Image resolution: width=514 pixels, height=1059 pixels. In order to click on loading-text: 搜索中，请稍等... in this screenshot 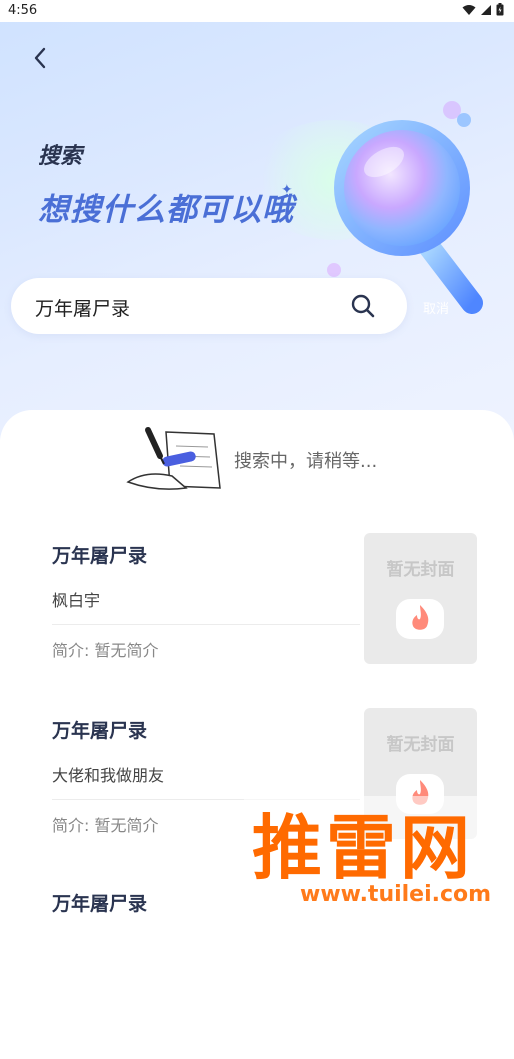, I will do `click(306, 461)`.